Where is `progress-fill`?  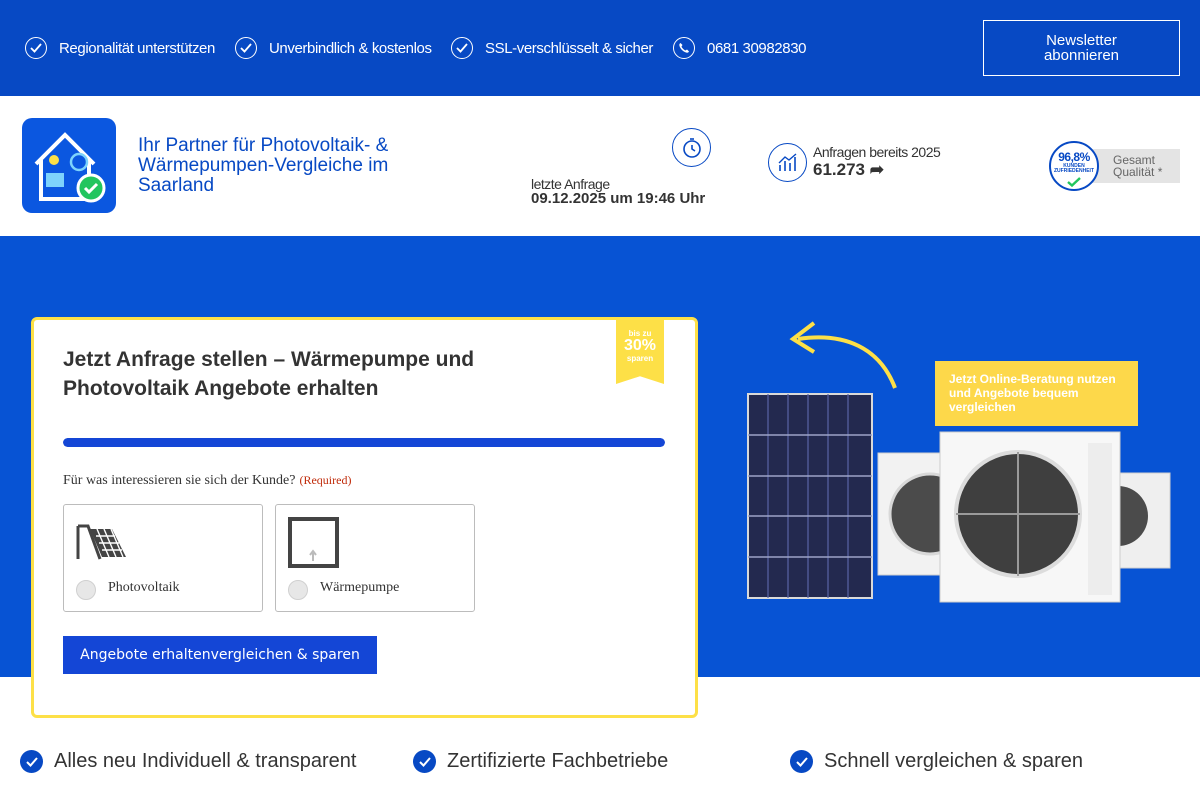
progress-fill is located at coordinates (364, 442).